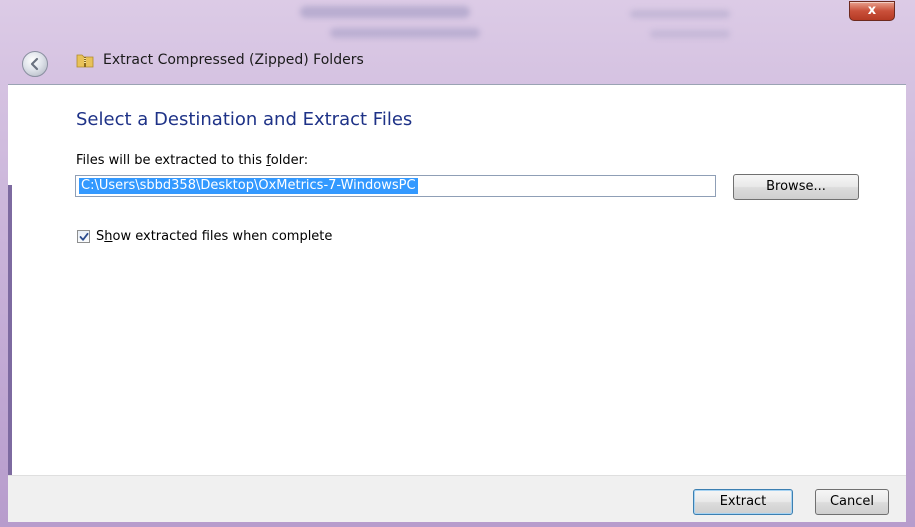 This screenshot has width=915, height=527. Describe the element at coordinates (85, 61) in the screenshot. I see `zip-folder-icon` at that location.